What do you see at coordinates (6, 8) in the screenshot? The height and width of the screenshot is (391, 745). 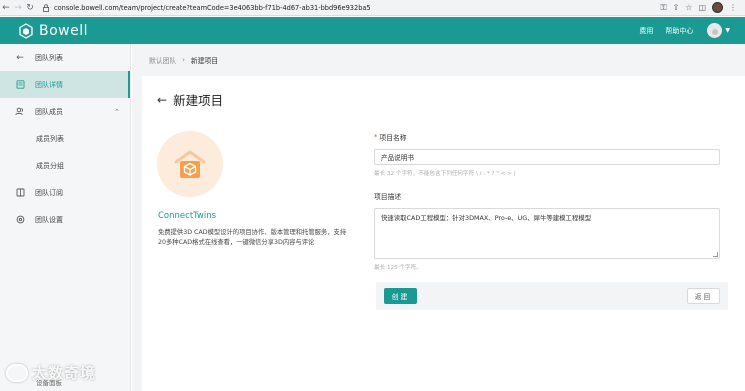 I see `browser-back-icon: ←` at bounding box center [6, 8].